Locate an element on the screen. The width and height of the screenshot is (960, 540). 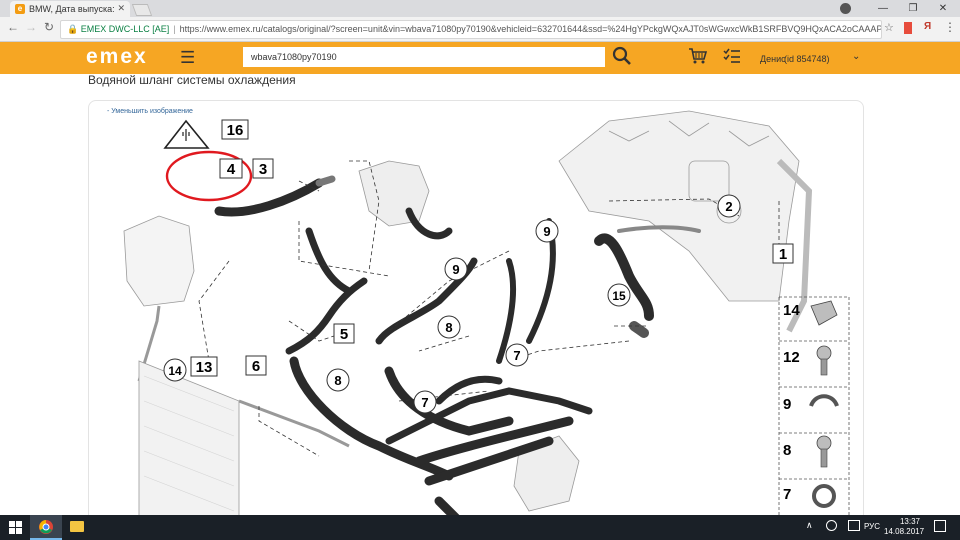
clock-date: 14.08.2017 is located at coordinates (904, 531).